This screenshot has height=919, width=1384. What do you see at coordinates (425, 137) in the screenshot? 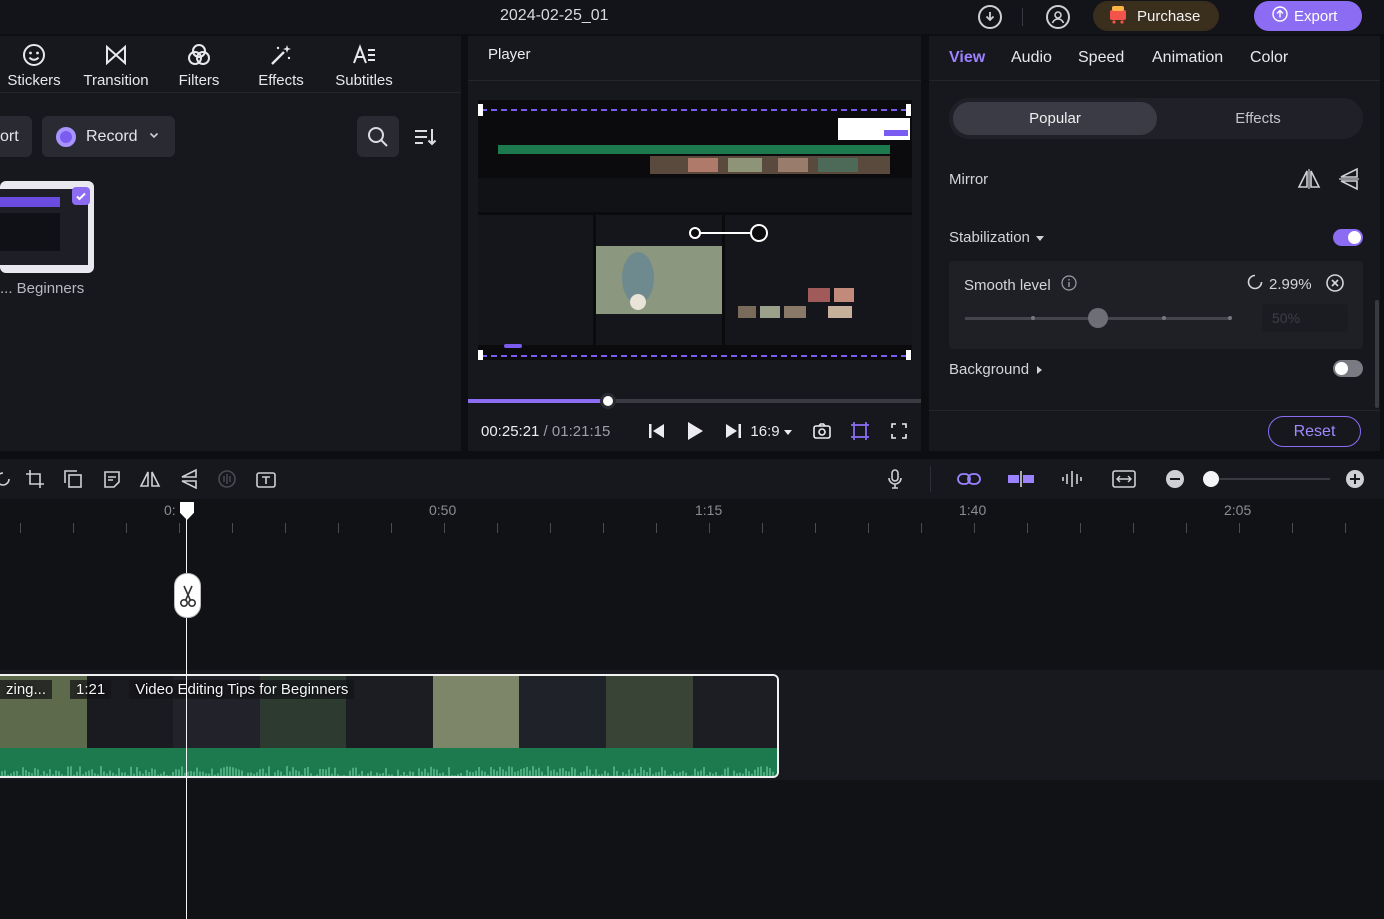
I see `sort-icon` at bounding box center [425, 137].